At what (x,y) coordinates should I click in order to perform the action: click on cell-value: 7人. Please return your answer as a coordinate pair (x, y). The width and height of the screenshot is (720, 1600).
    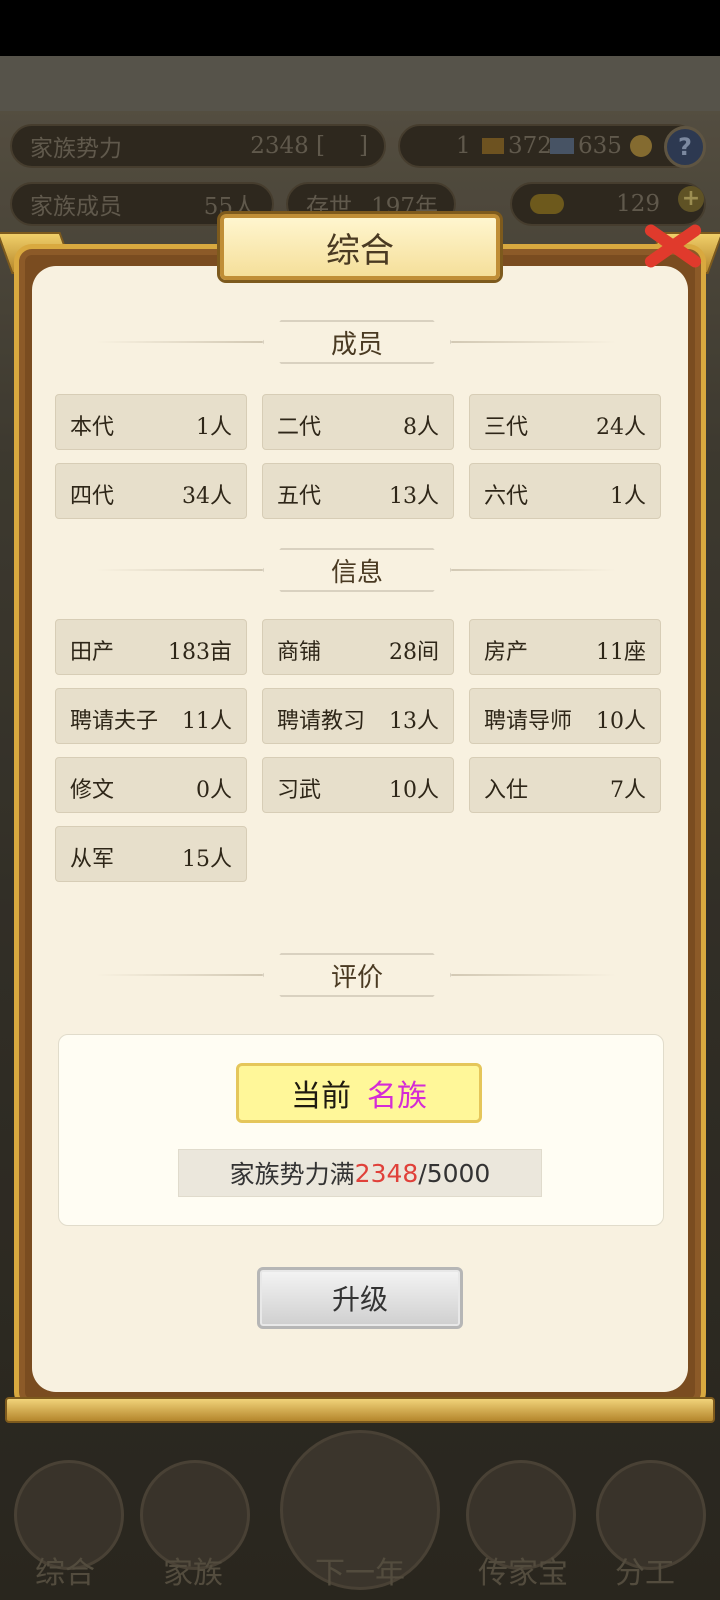
    Looking at the image, I should click on (628, 790).